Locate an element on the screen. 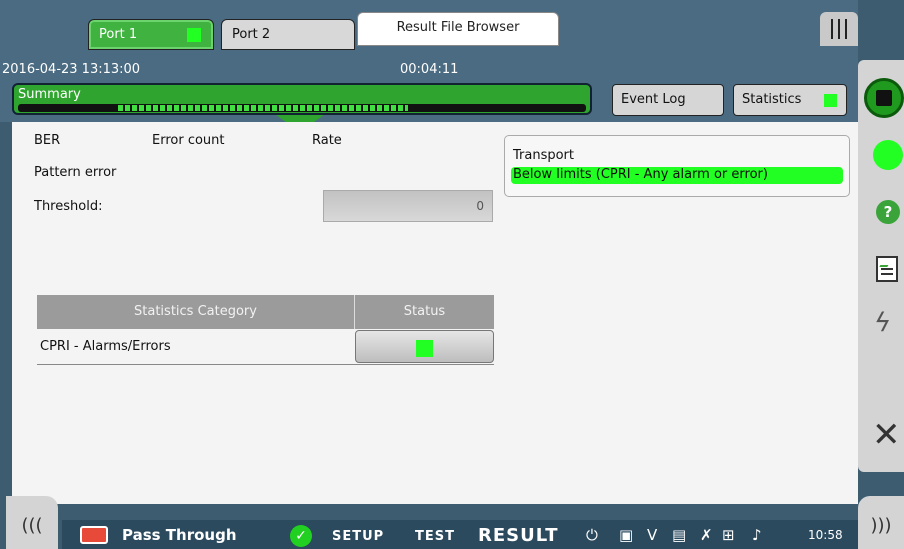  table-header: Statistics Category Status is located at coordinates (265, 312).